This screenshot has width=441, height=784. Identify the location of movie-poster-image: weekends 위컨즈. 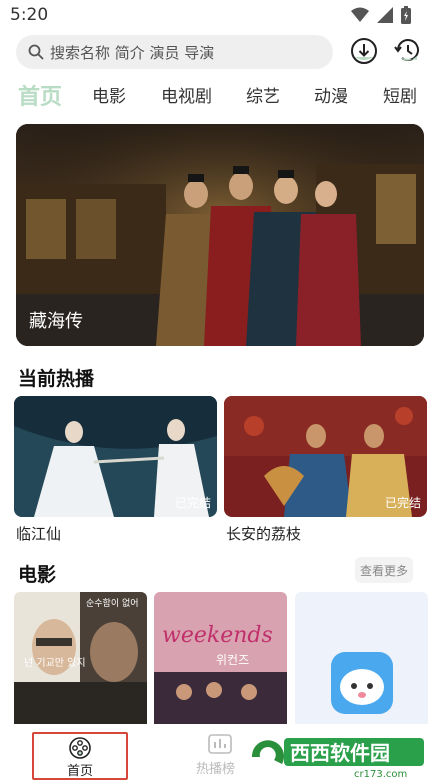
(220, 658).